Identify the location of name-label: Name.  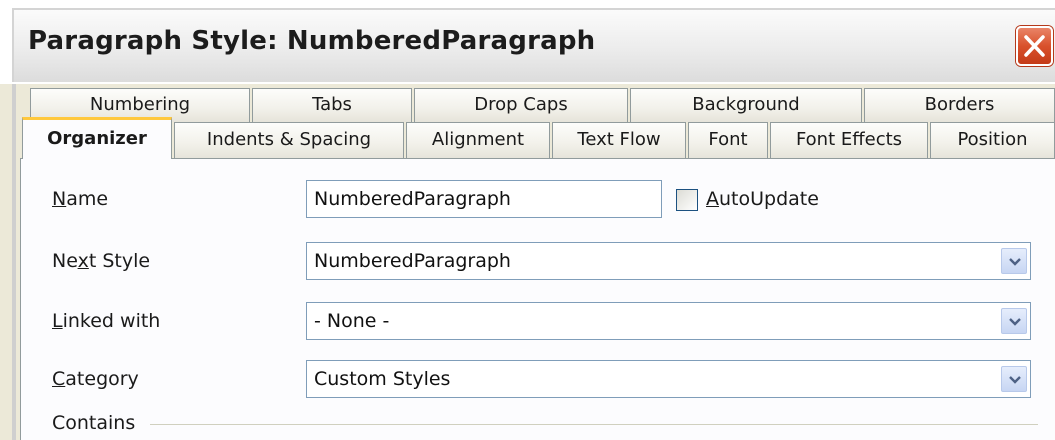
(80, 199).